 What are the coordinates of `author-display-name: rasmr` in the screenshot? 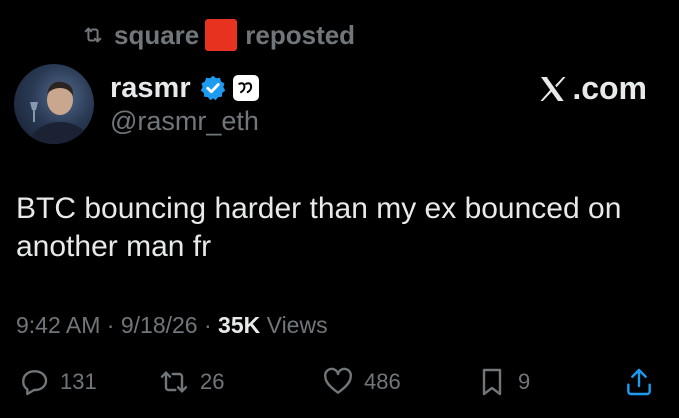 It's located at (150, 88).